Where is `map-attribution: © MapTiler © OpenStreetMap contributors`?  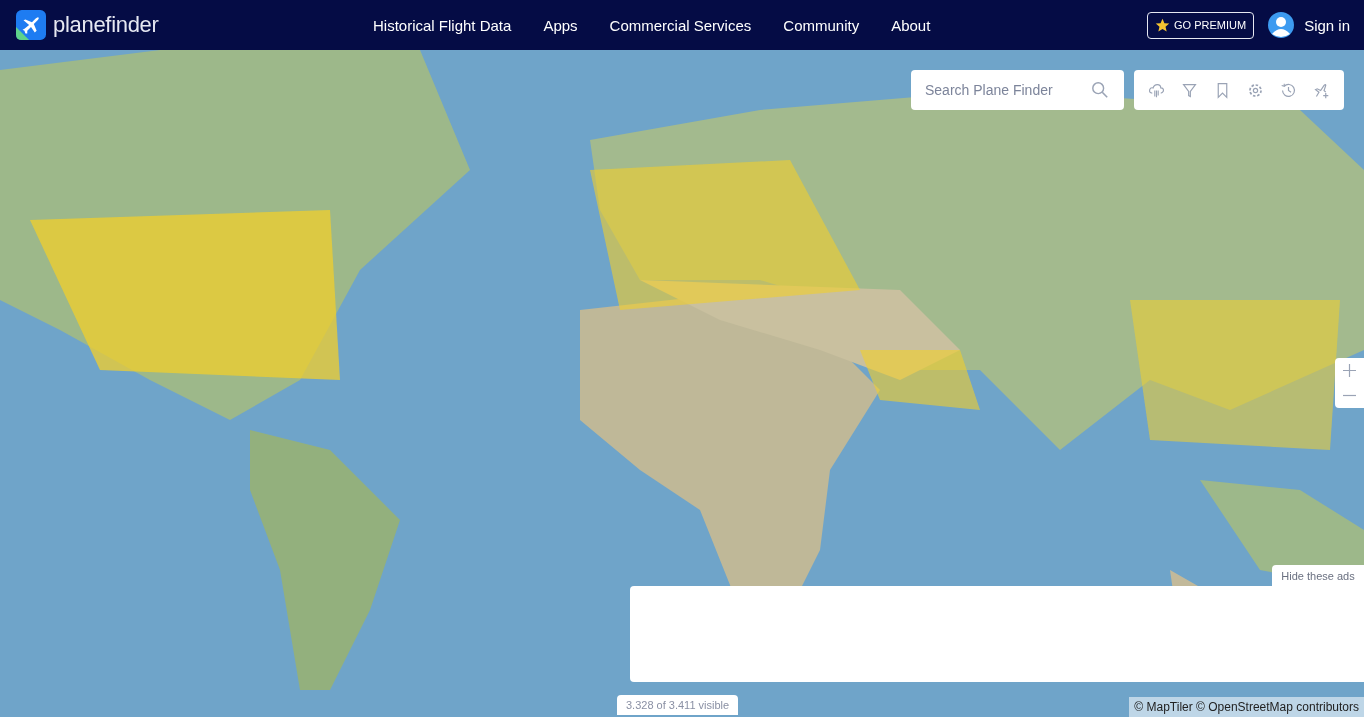
map-attribution: © MapTiler © OpenStreetMap contributors is located at coordinates (1246, 707).